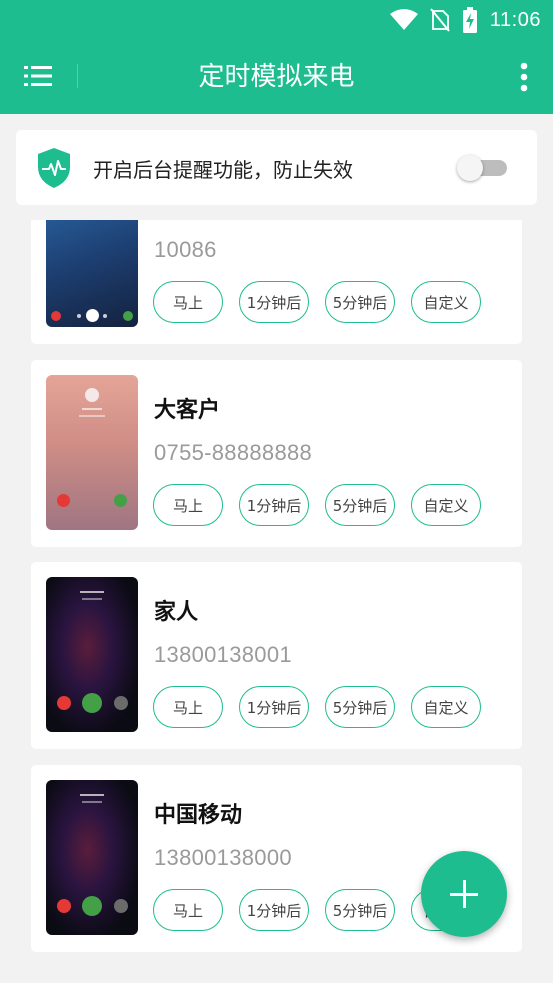 The image size is (553, 983). I want to click on contact-number: 13800138001, so click(223, 654).